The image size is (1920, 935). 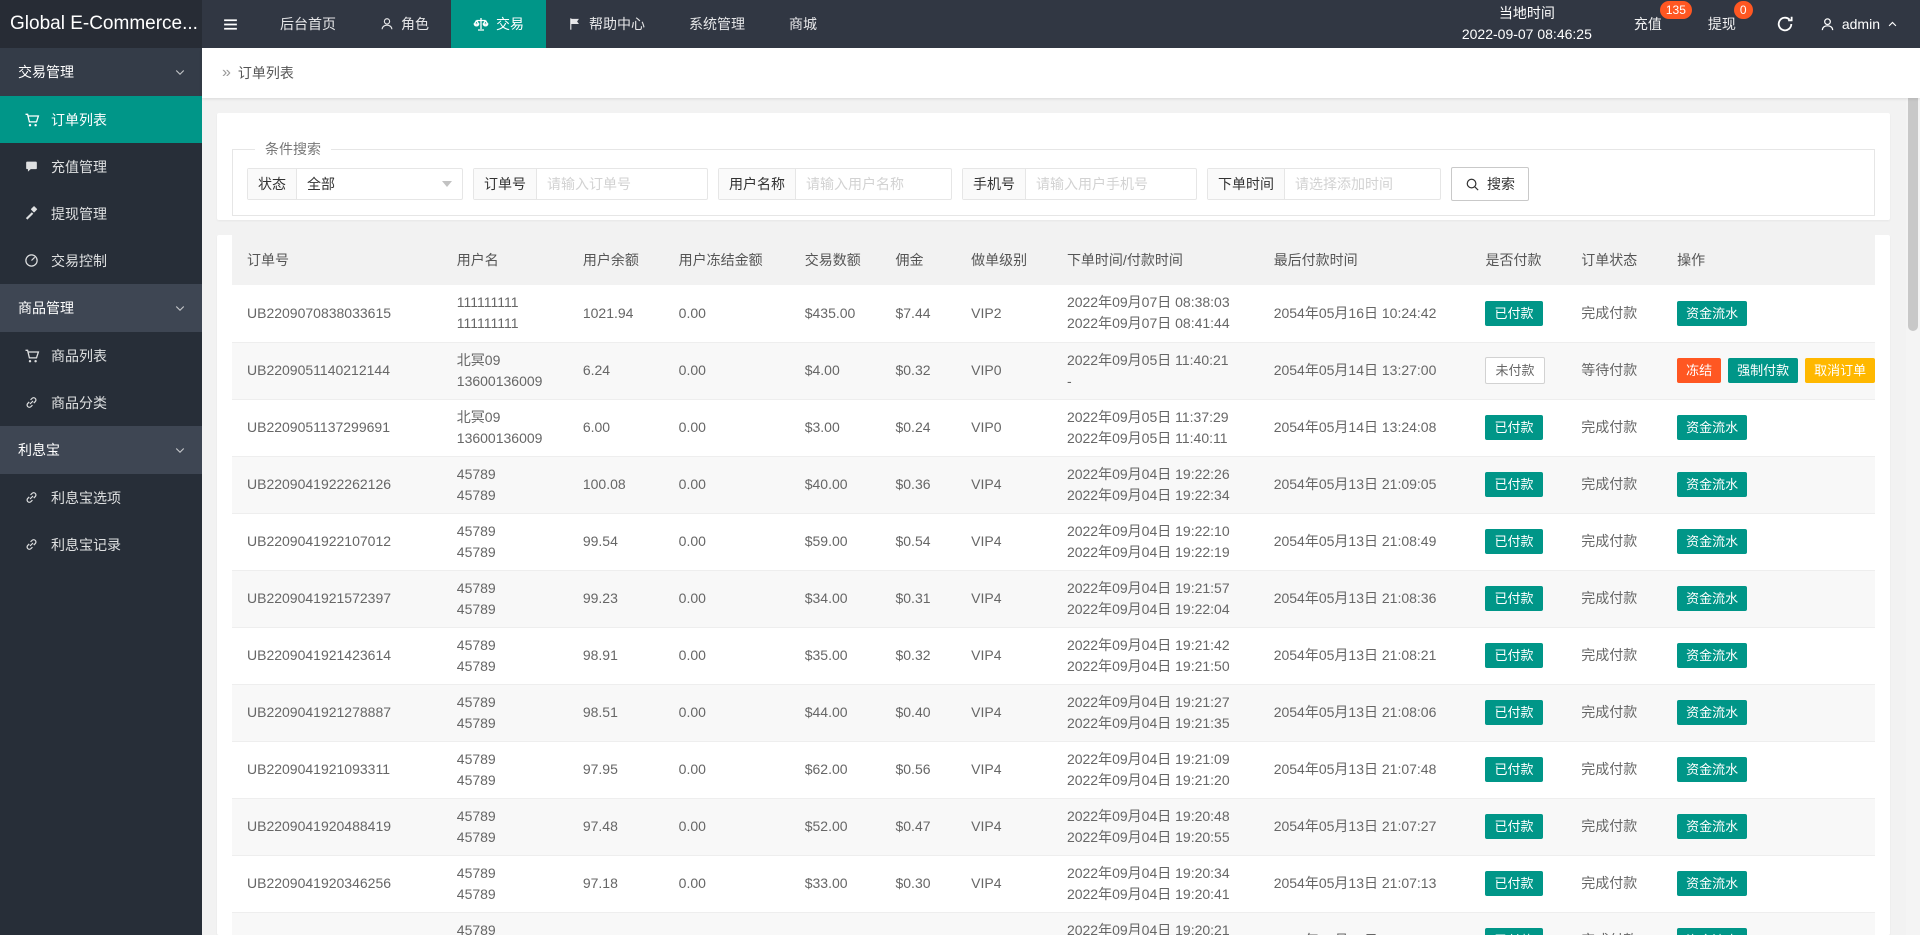 What do you see at coordinates (717, 24) in the screenshot?
I see `nav-item-4: 系统管理` at bounding box center [717, 24].